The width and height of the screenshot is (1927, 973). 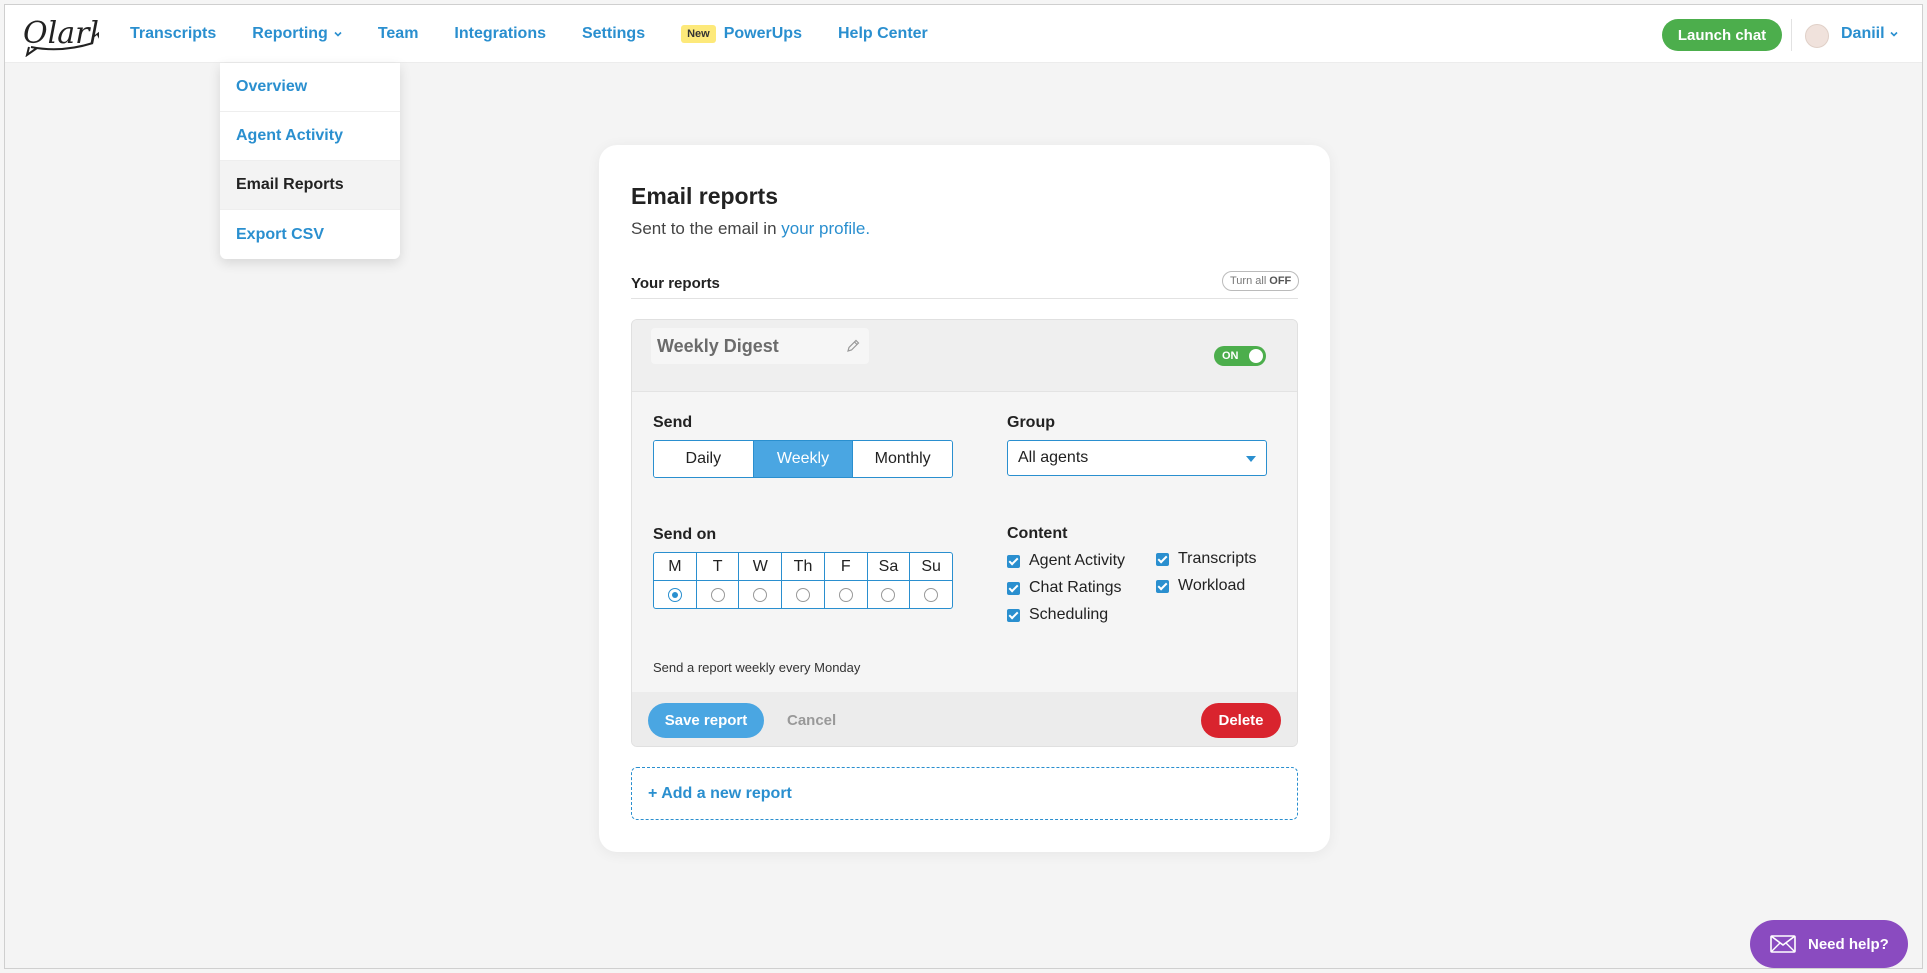 I want to click on nav-item-label: Team, so click(x=398, y=33).